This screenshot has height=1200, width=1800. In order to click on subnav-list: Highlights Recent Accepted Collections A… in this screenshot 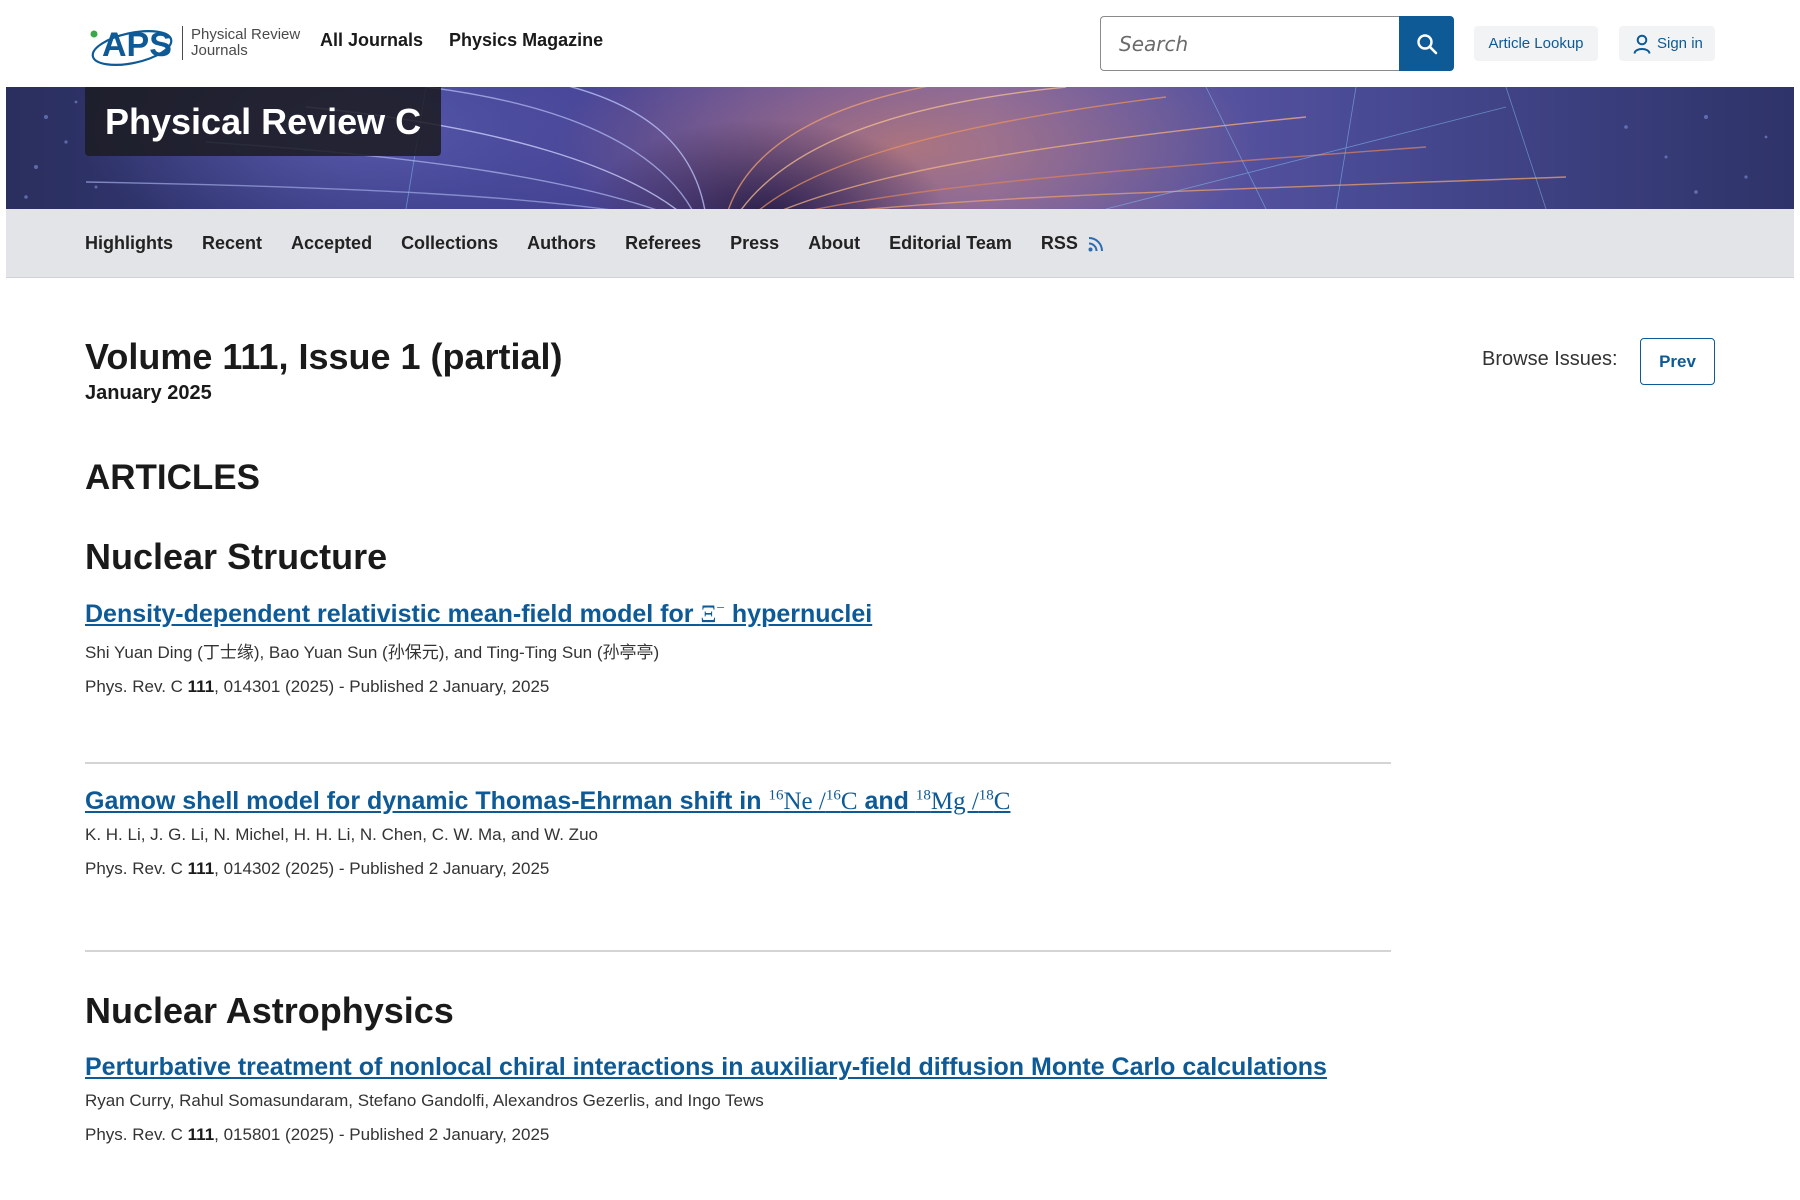, I will do `click(594, 243)`.